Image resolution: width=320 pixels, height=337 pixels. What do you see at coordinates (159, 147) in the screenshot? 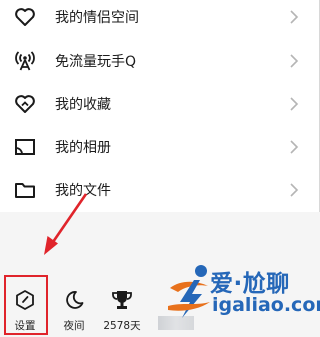
I see `menu-item-album: 我的相册` at bounding box center [159, 147].